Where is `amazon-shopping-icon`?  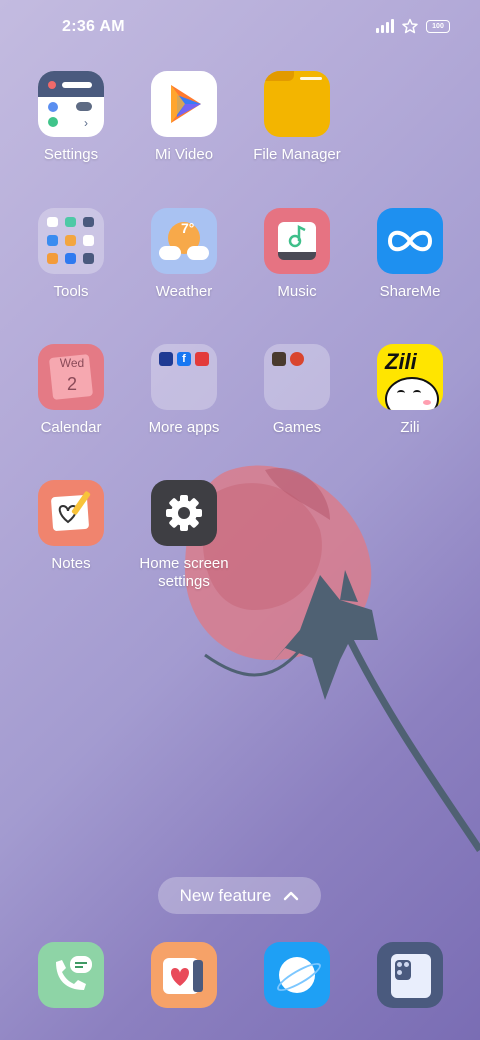 amazon-shopping-icon is located at coordinates (166, 359).